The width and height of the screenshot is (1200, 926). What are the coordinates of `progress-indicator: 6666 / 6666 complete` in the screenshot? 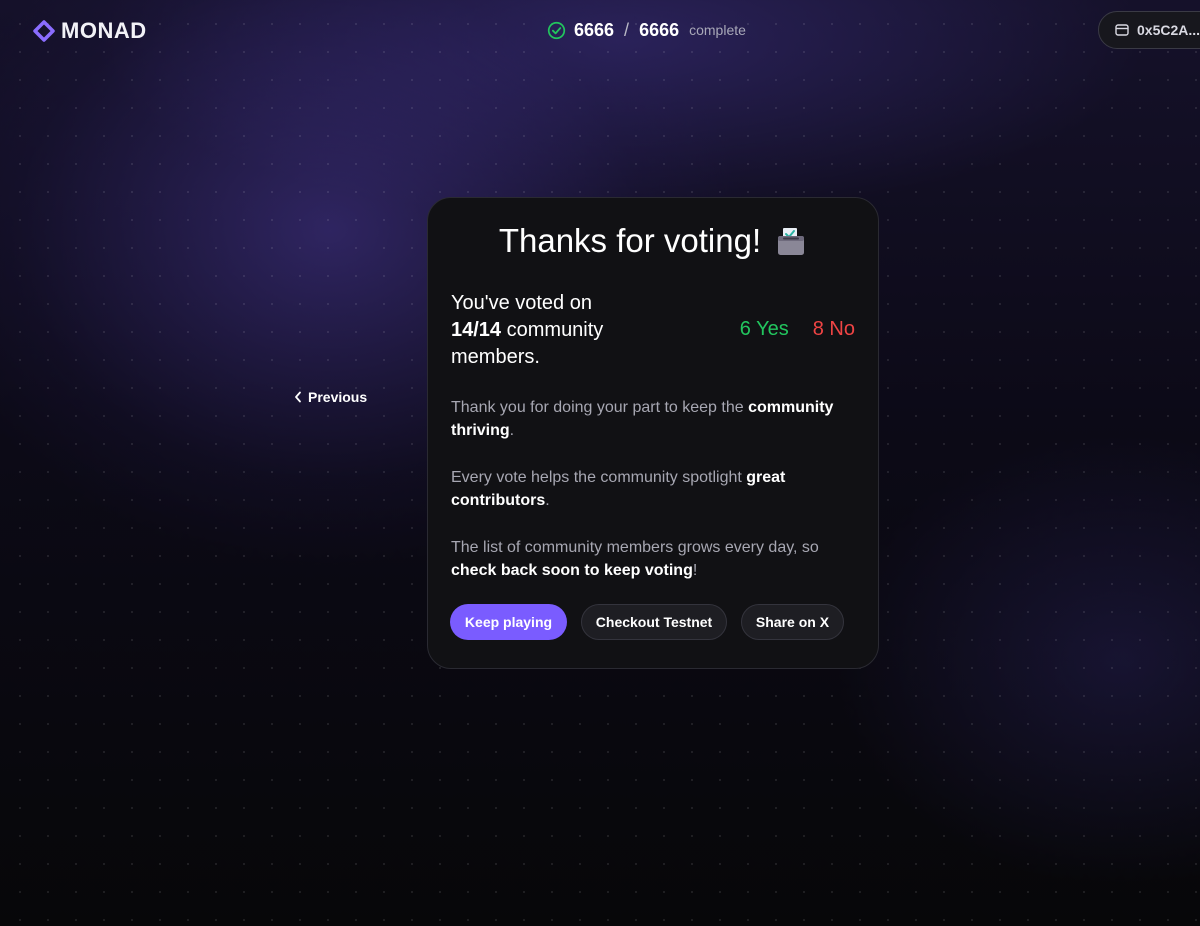 It's located at (646, 30).